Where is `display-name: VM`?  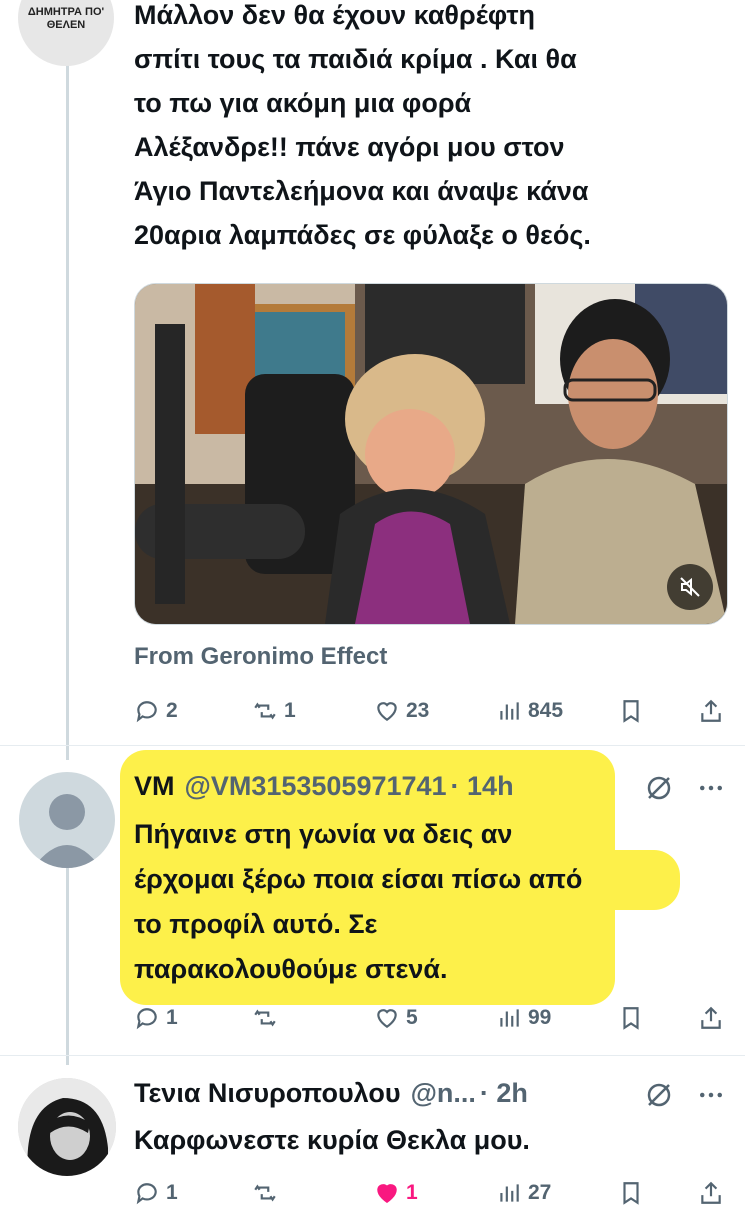
display-name: VM is located at coordinates (154, 786).